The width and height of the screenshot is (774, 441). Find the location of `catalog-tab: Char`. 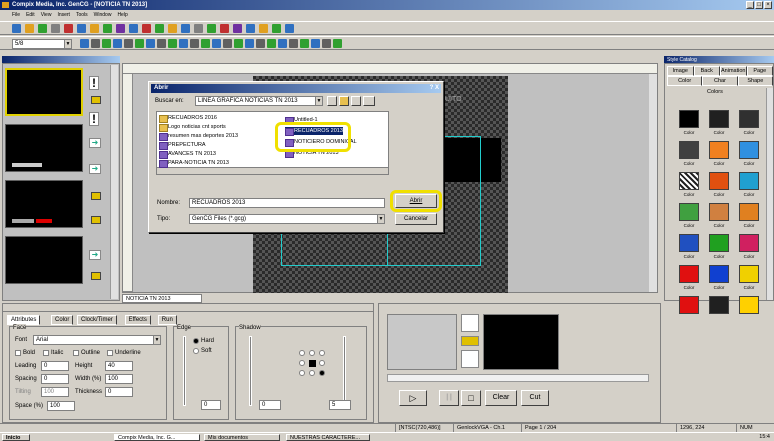

catalog-tab: Char is located at coordinates (720, 81).